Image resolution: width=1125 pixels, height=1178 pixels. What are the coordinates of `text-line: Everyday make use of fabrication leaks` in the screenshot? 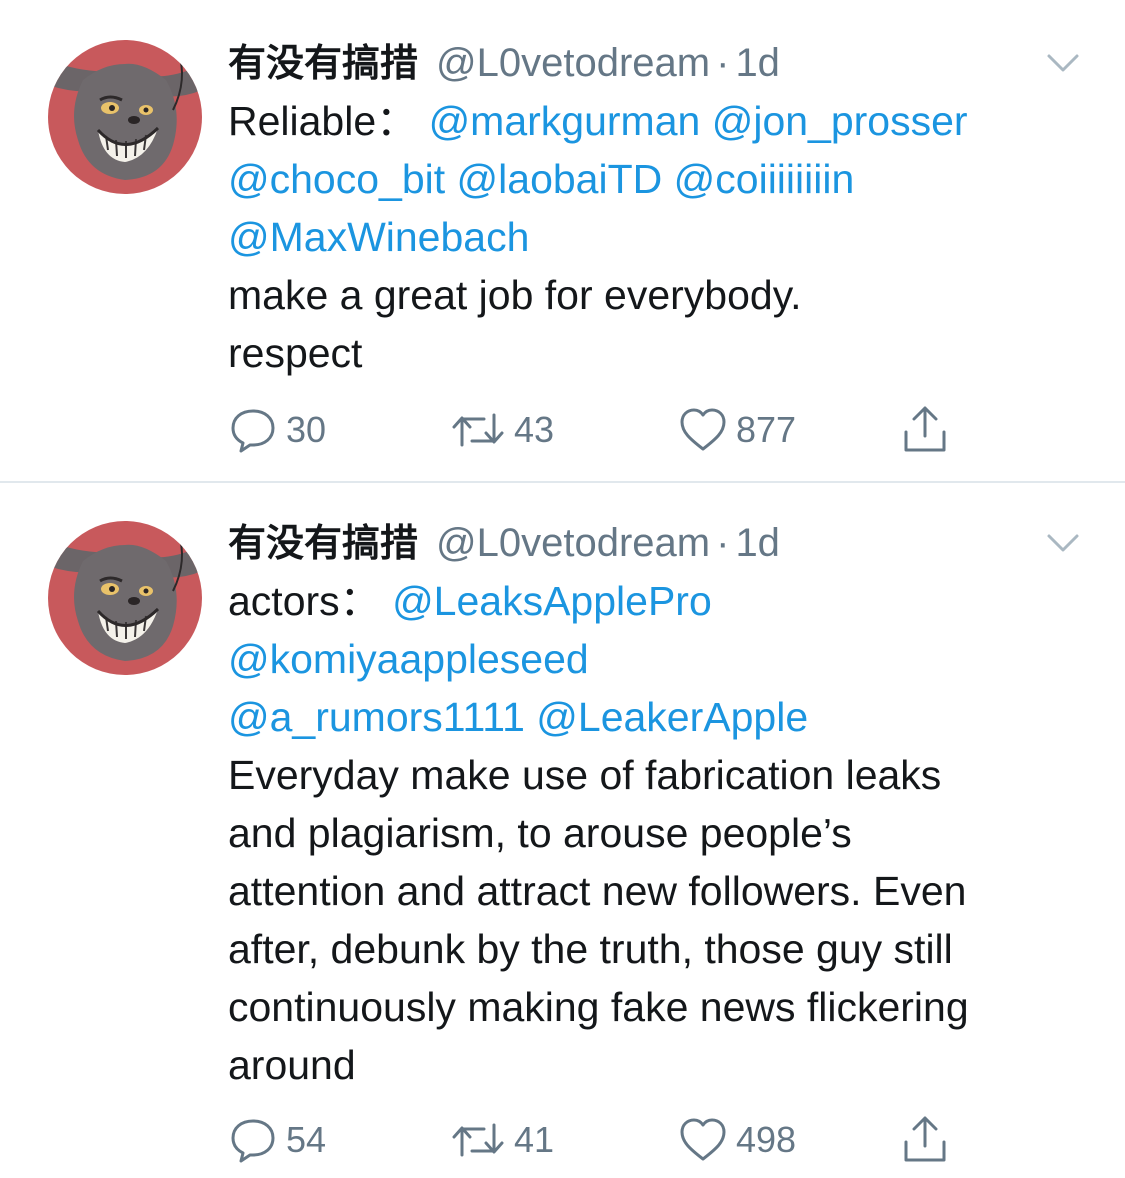 It's located at (585, 775).